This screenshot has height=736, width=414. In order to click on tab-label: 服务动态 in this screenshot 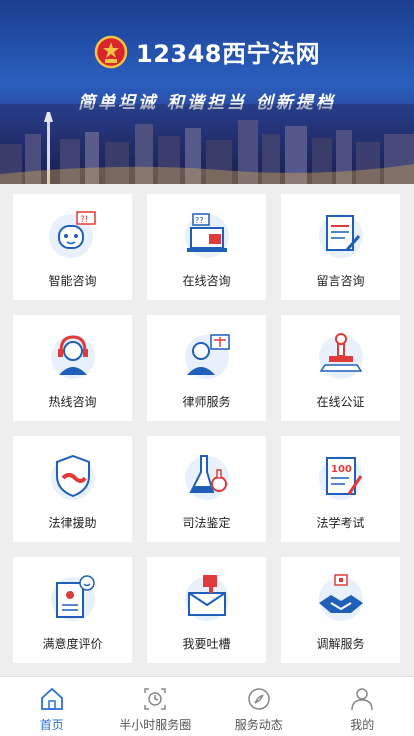, I will do `click(258, 725)`.